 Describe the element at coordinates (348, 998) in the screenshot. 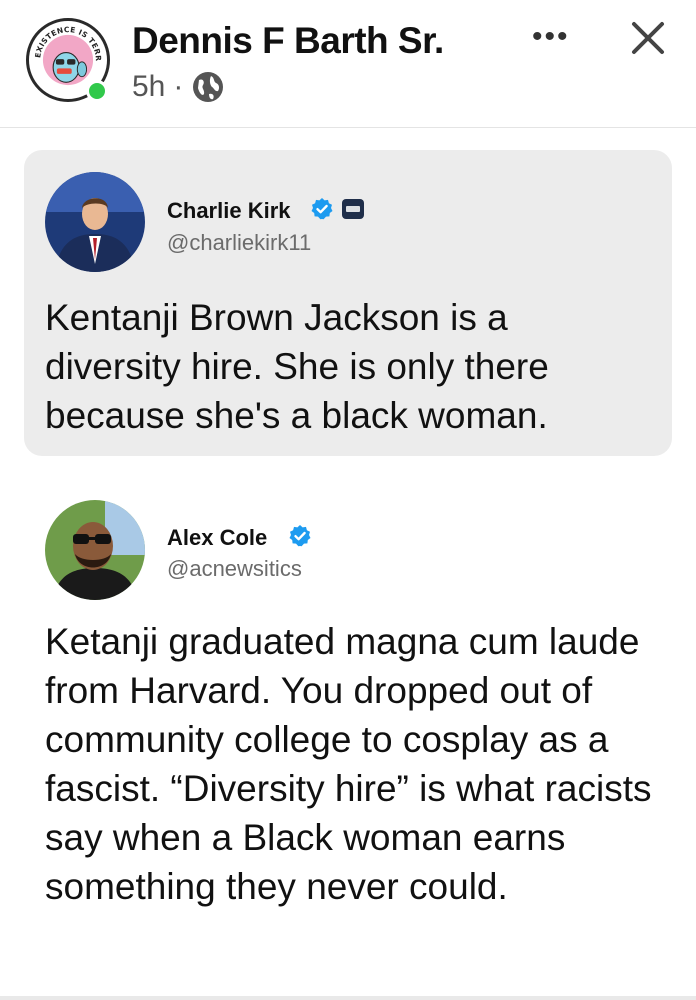

I see `bottom-divider` at that location.